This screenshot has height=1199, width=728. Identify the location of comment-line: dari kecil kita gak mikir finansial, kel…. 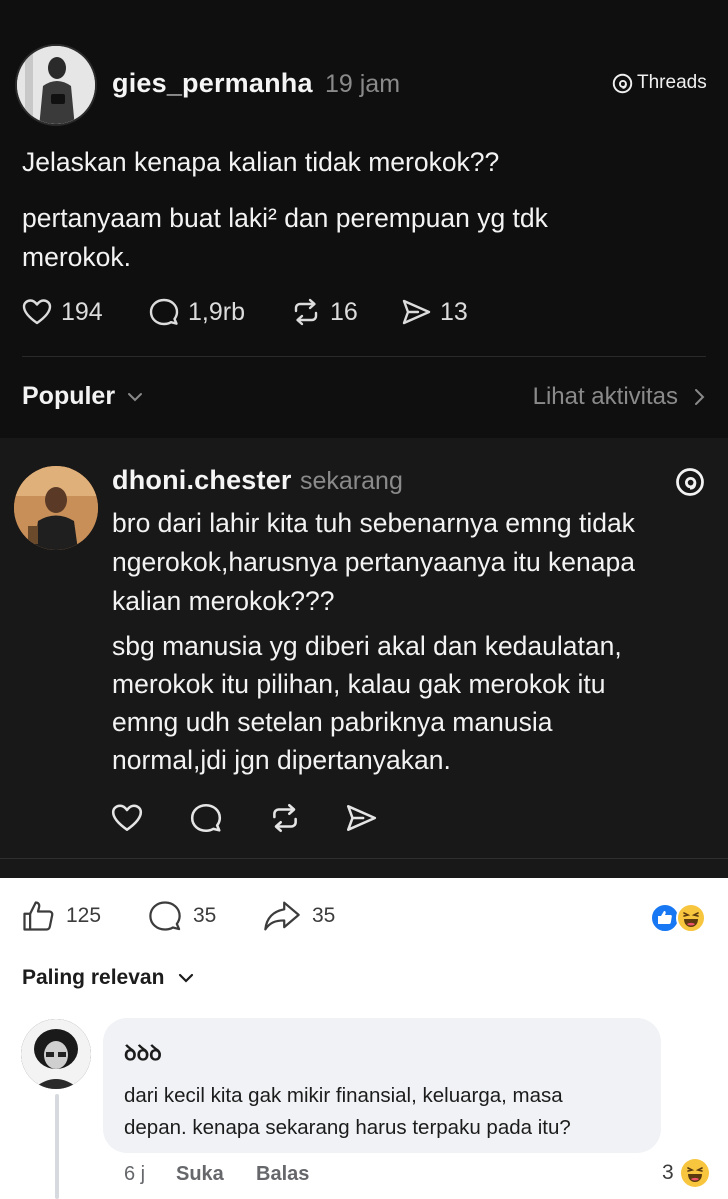
(343, 1095).